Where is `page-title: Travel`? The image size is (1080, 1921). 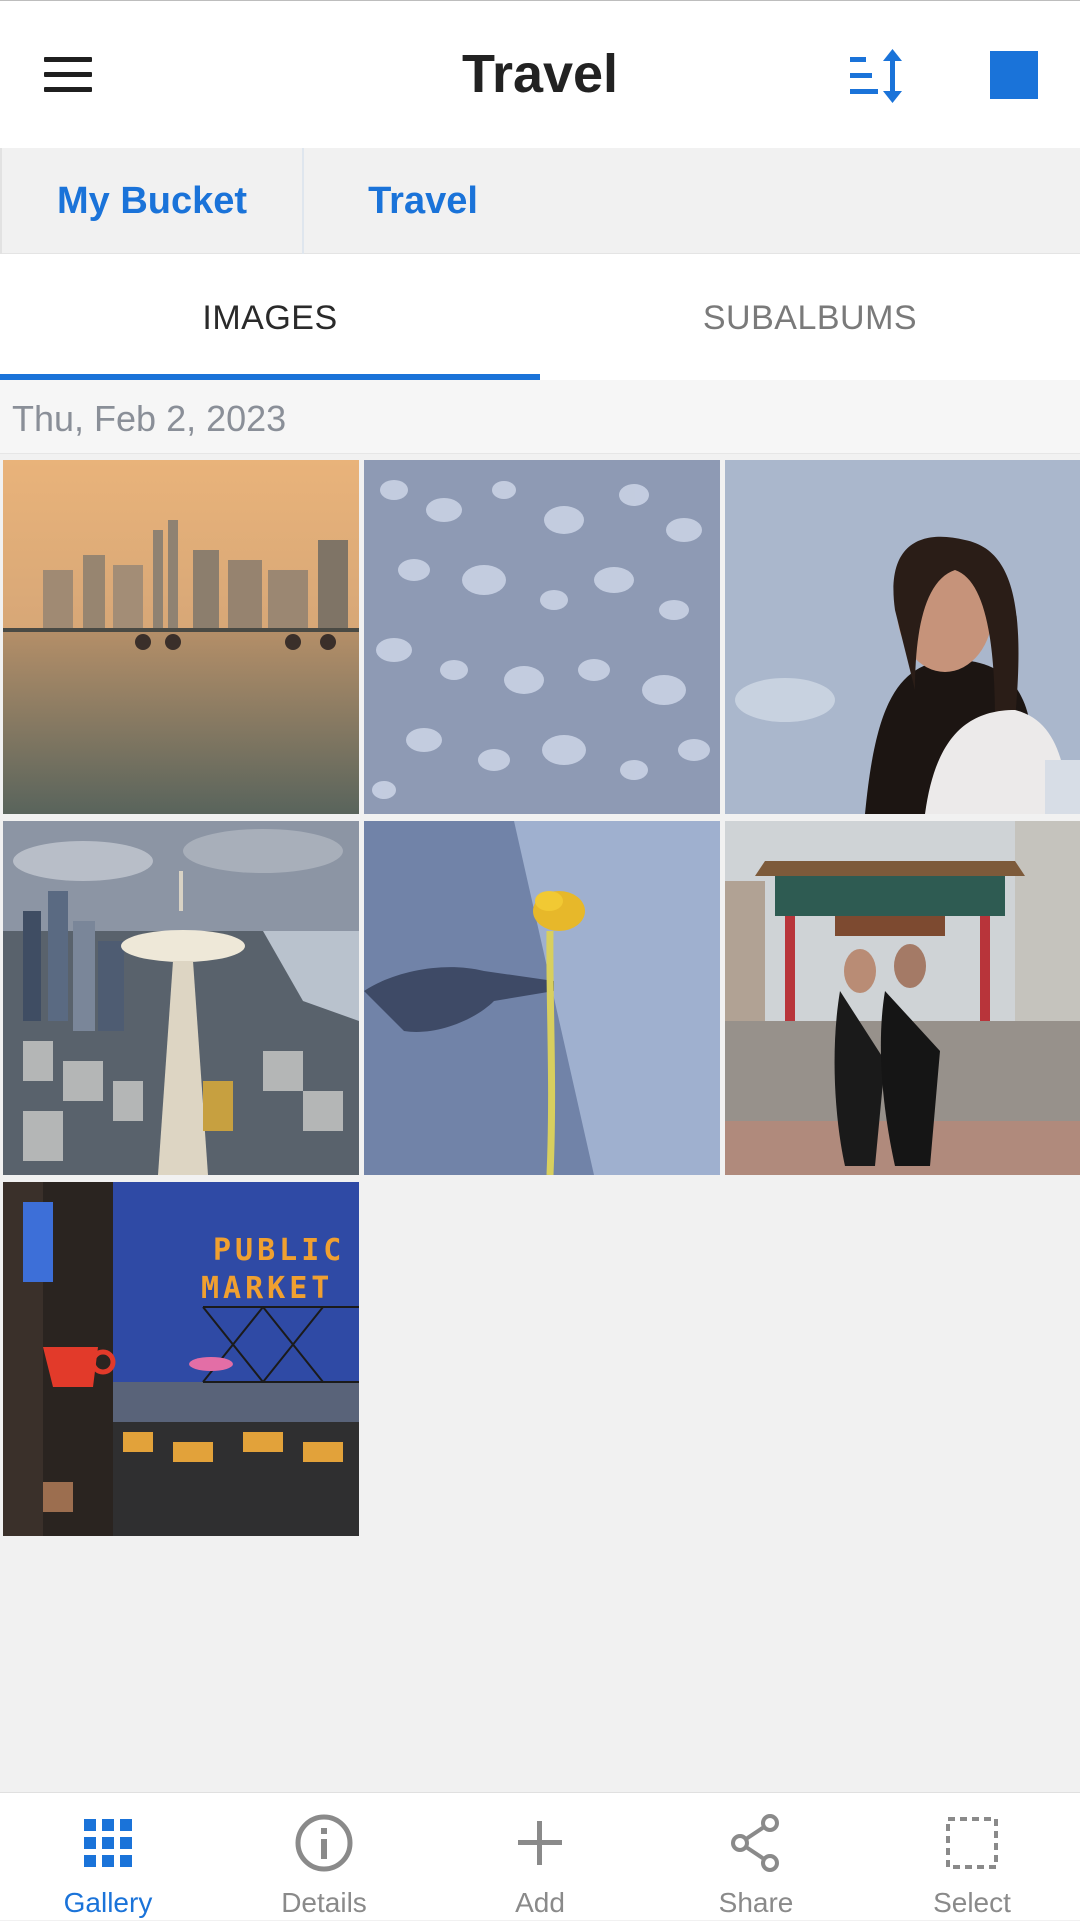 page-title: Travel is located at coordinates (540, 74).